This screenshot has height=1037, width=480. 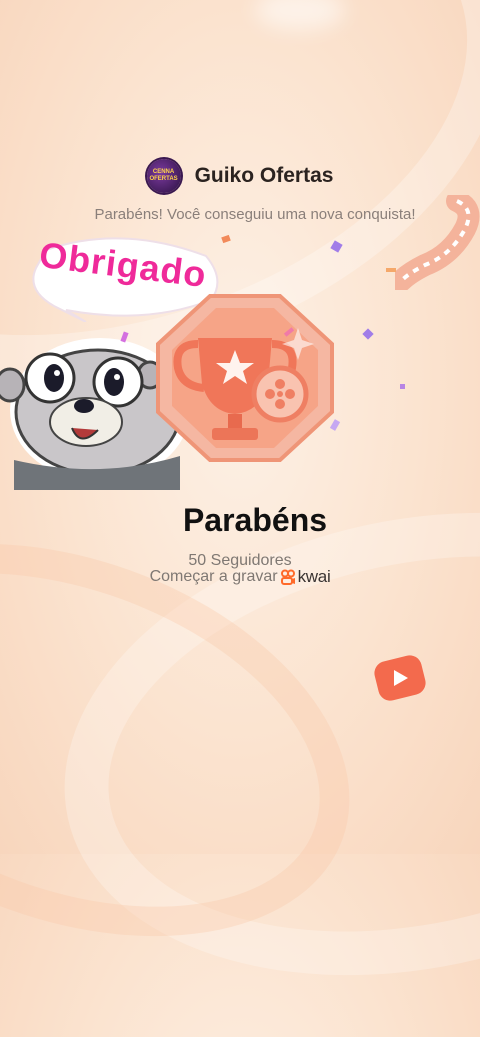 I want to click on film-strip-icon, so click(x=437, y=242).